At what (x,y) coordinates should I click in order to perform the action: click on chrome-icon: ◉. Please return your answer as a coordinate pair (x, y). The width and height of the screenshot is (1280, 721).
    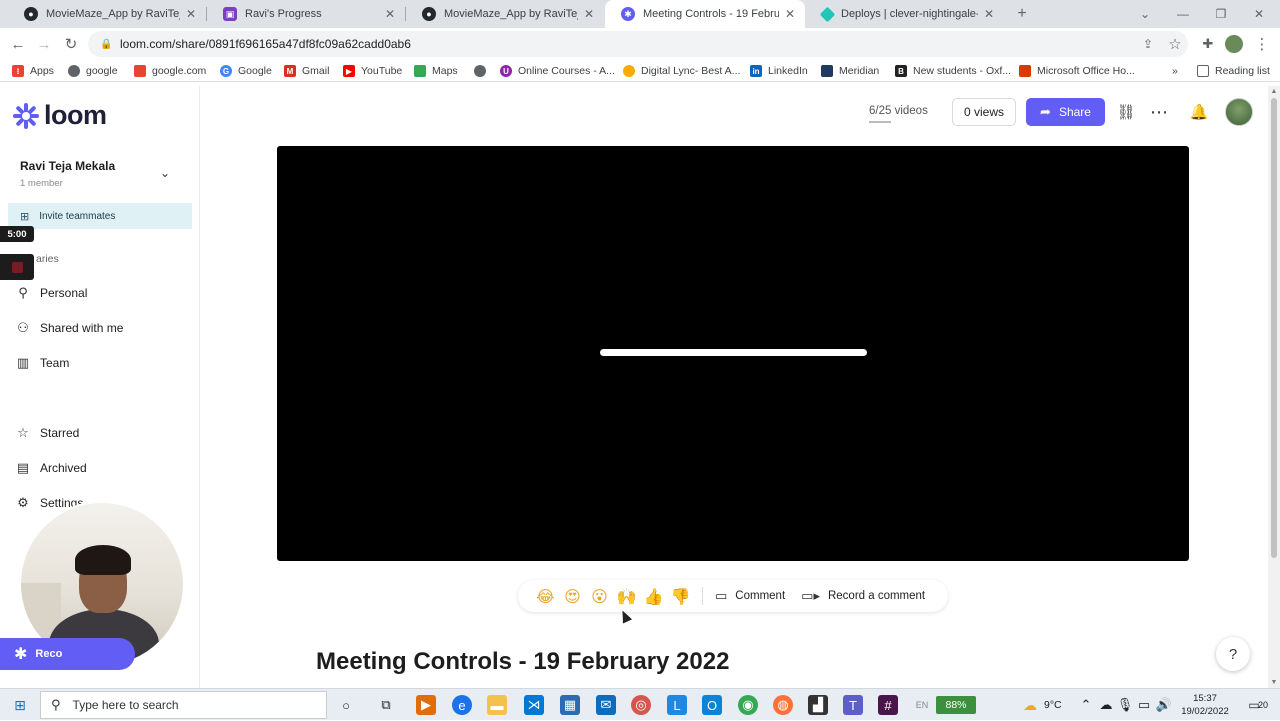
    Looking at the image, I should click on (748, 705).